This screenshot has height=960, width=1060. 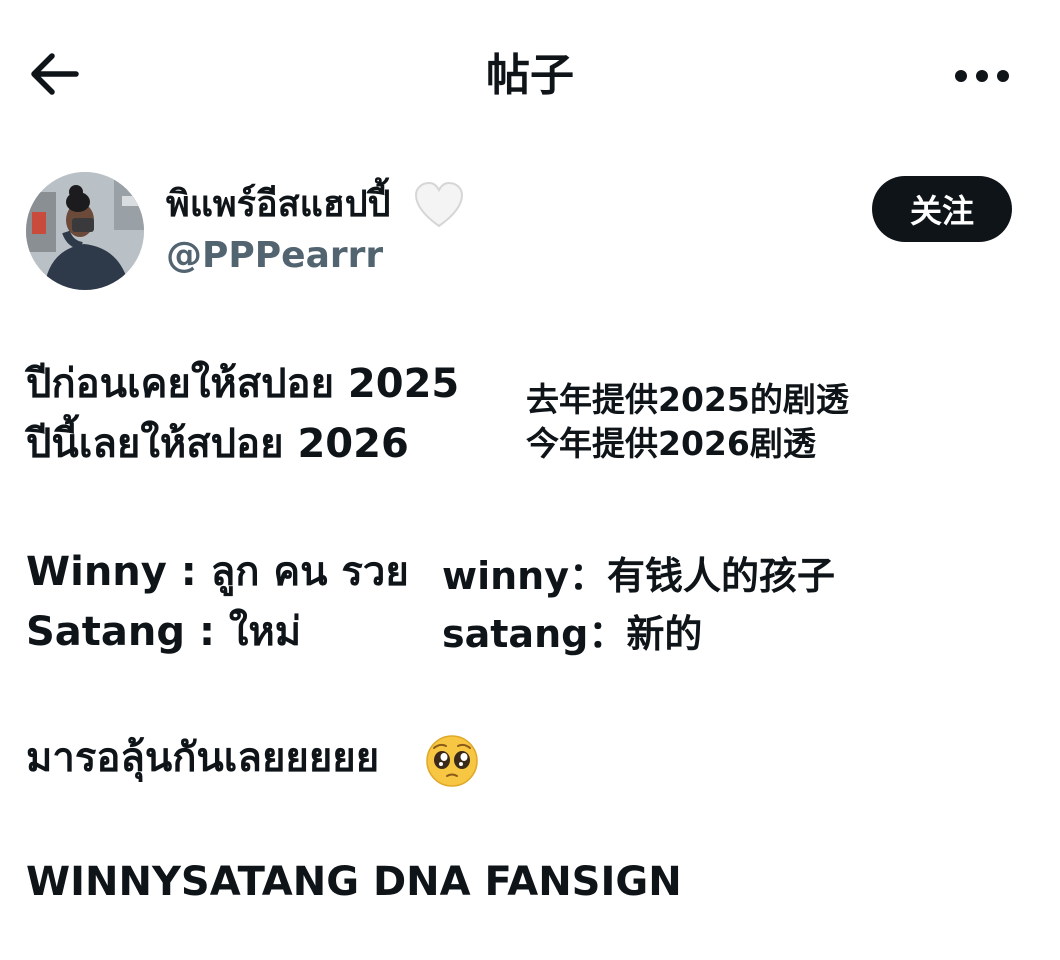 What do you see at coordinates (217, 572) in the screenshot?
I see `post-winny-thai: Winny : ลูก คน รวย` at bounding box center [217, 572].